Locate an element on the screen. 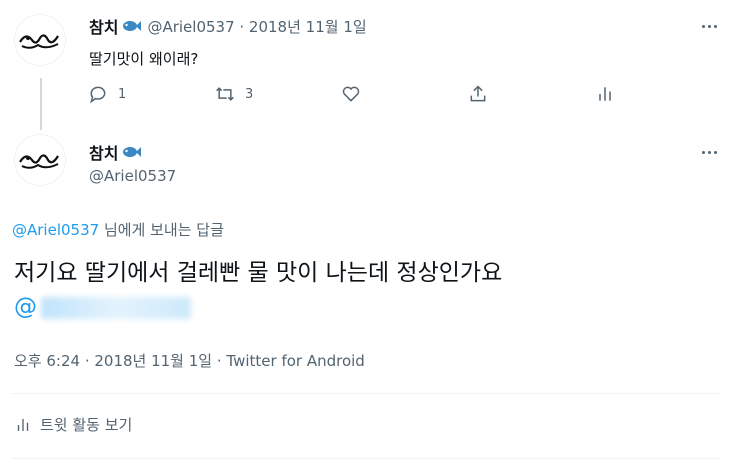 The image size is (737, 464). reply-to-suffix: 님에게 보내는 답글 is located at coordinates (161, 230).